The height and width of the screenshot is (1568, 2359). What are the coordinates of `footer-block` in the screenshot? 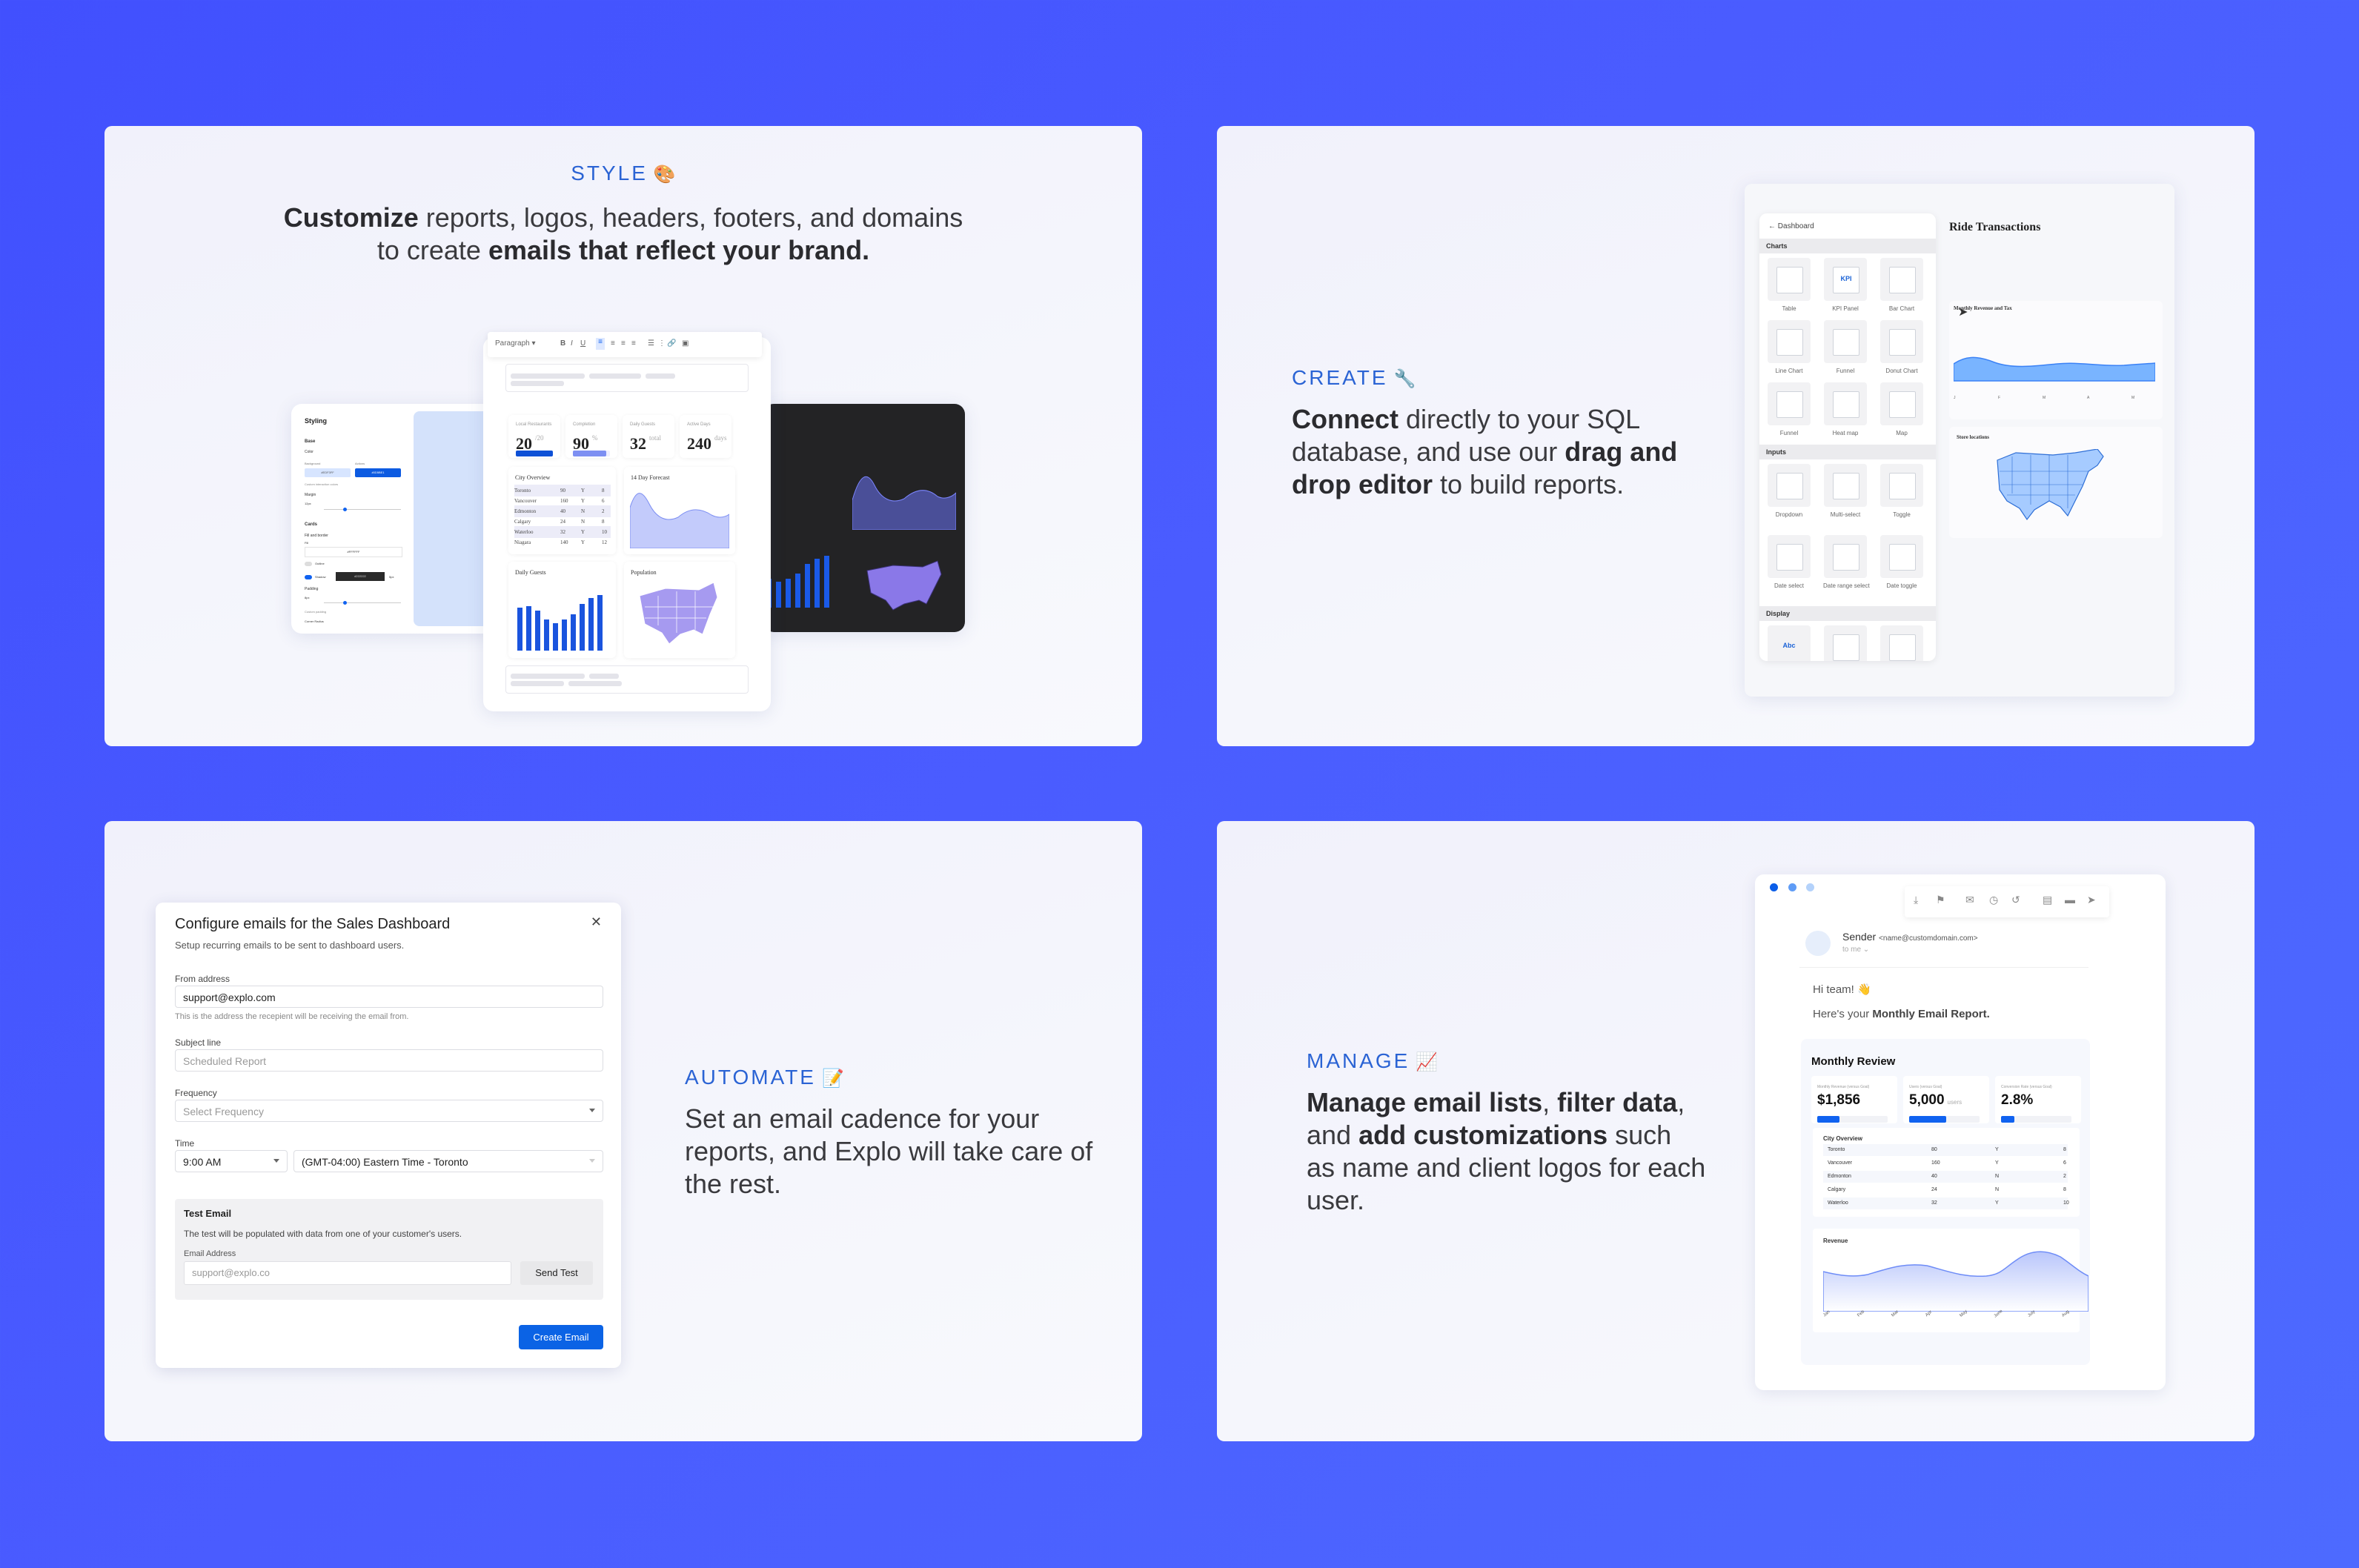 It's located at (627, 679).